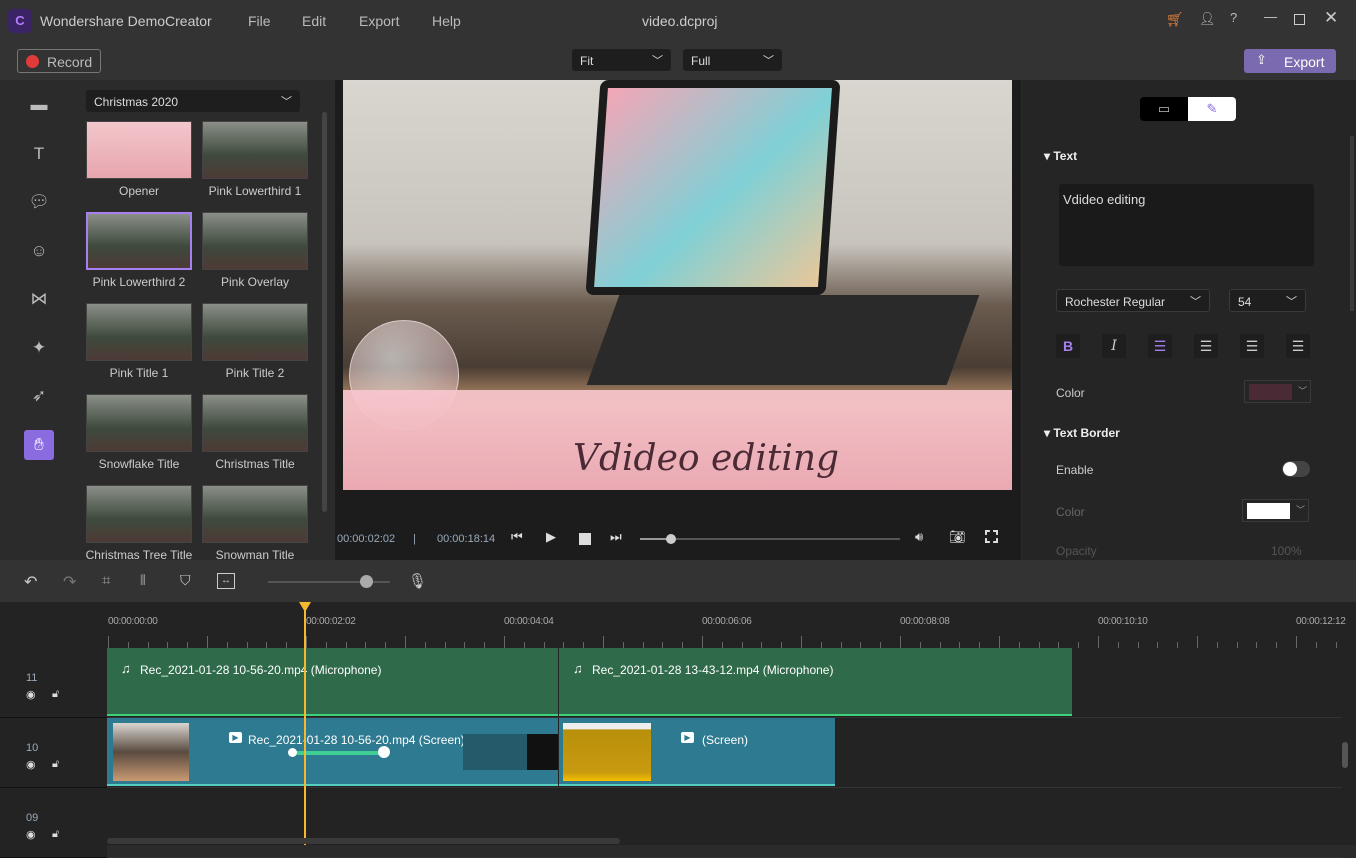 This screenshot has height=858, width=1356. Describe the element at coordinates (1267, 300) in the screenshot. I see `size-select: 54 ﹀` at that location.